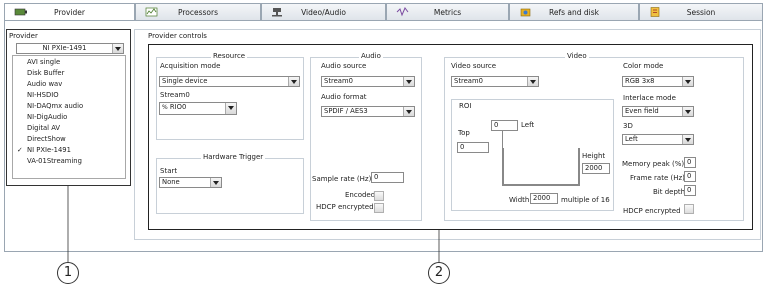 The image size is (765, 295). What do you see at coordinates (253, 224) in the screenshot?
I see `callout-leader-lines` at bounding box center [253, 224].